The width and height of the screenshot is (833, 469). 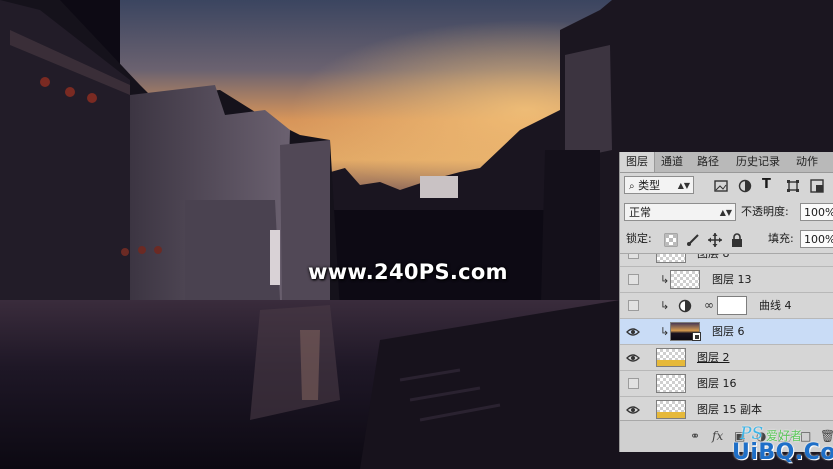 I want to click on layer-name: 图层 6, so click(x=728, y=331).